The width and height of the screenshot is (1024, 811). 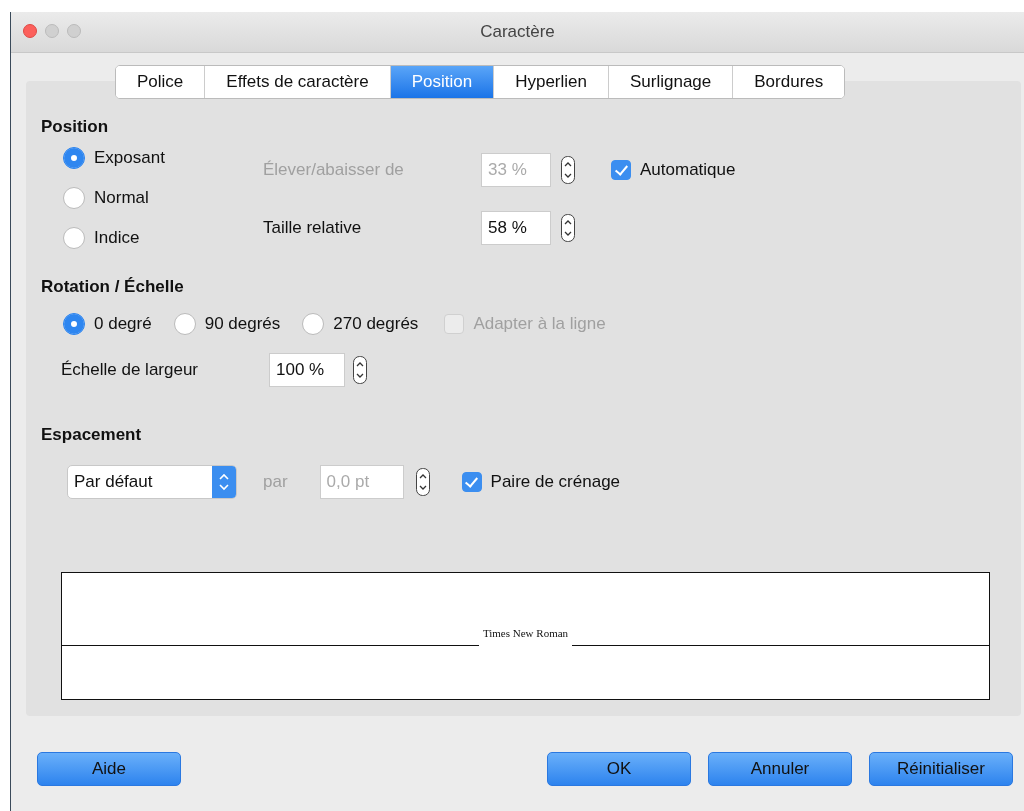 What do you see at coordinates (117, 238) in the screenshot?
I see `radio-label: Indice` at bounding box center [117, 238].